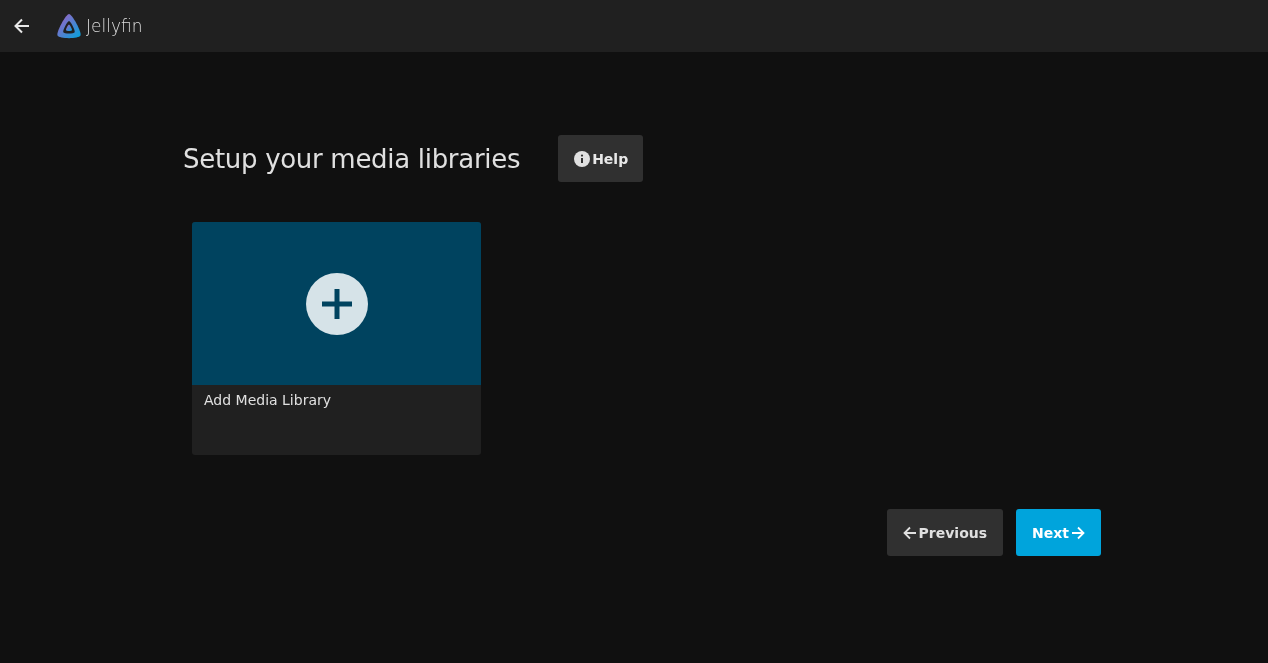 The height and width of the screenshot is (663, 1268). Describe the element at coordinates (114, 26) in the screenshot. I see `app-name: Jellyfin` at that location.